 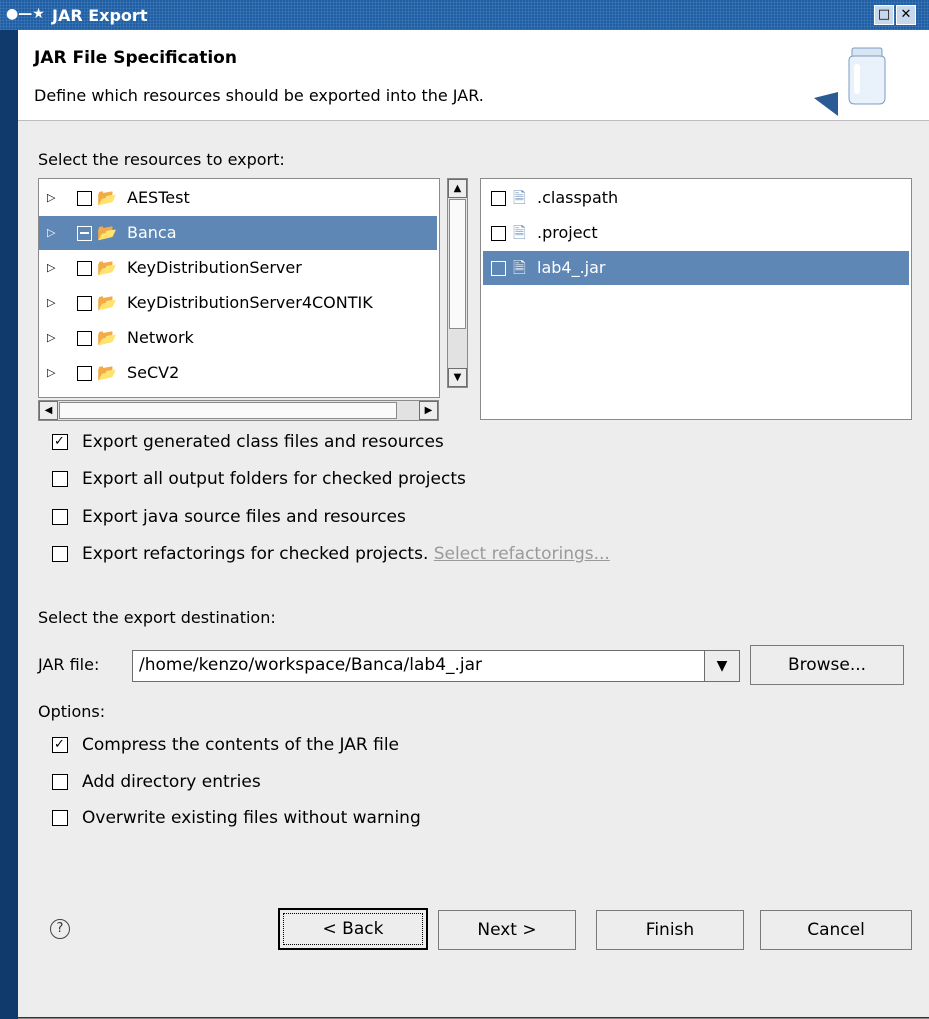 I want to click on scroll-up-icon: ▲, so click(x=457, y=188).